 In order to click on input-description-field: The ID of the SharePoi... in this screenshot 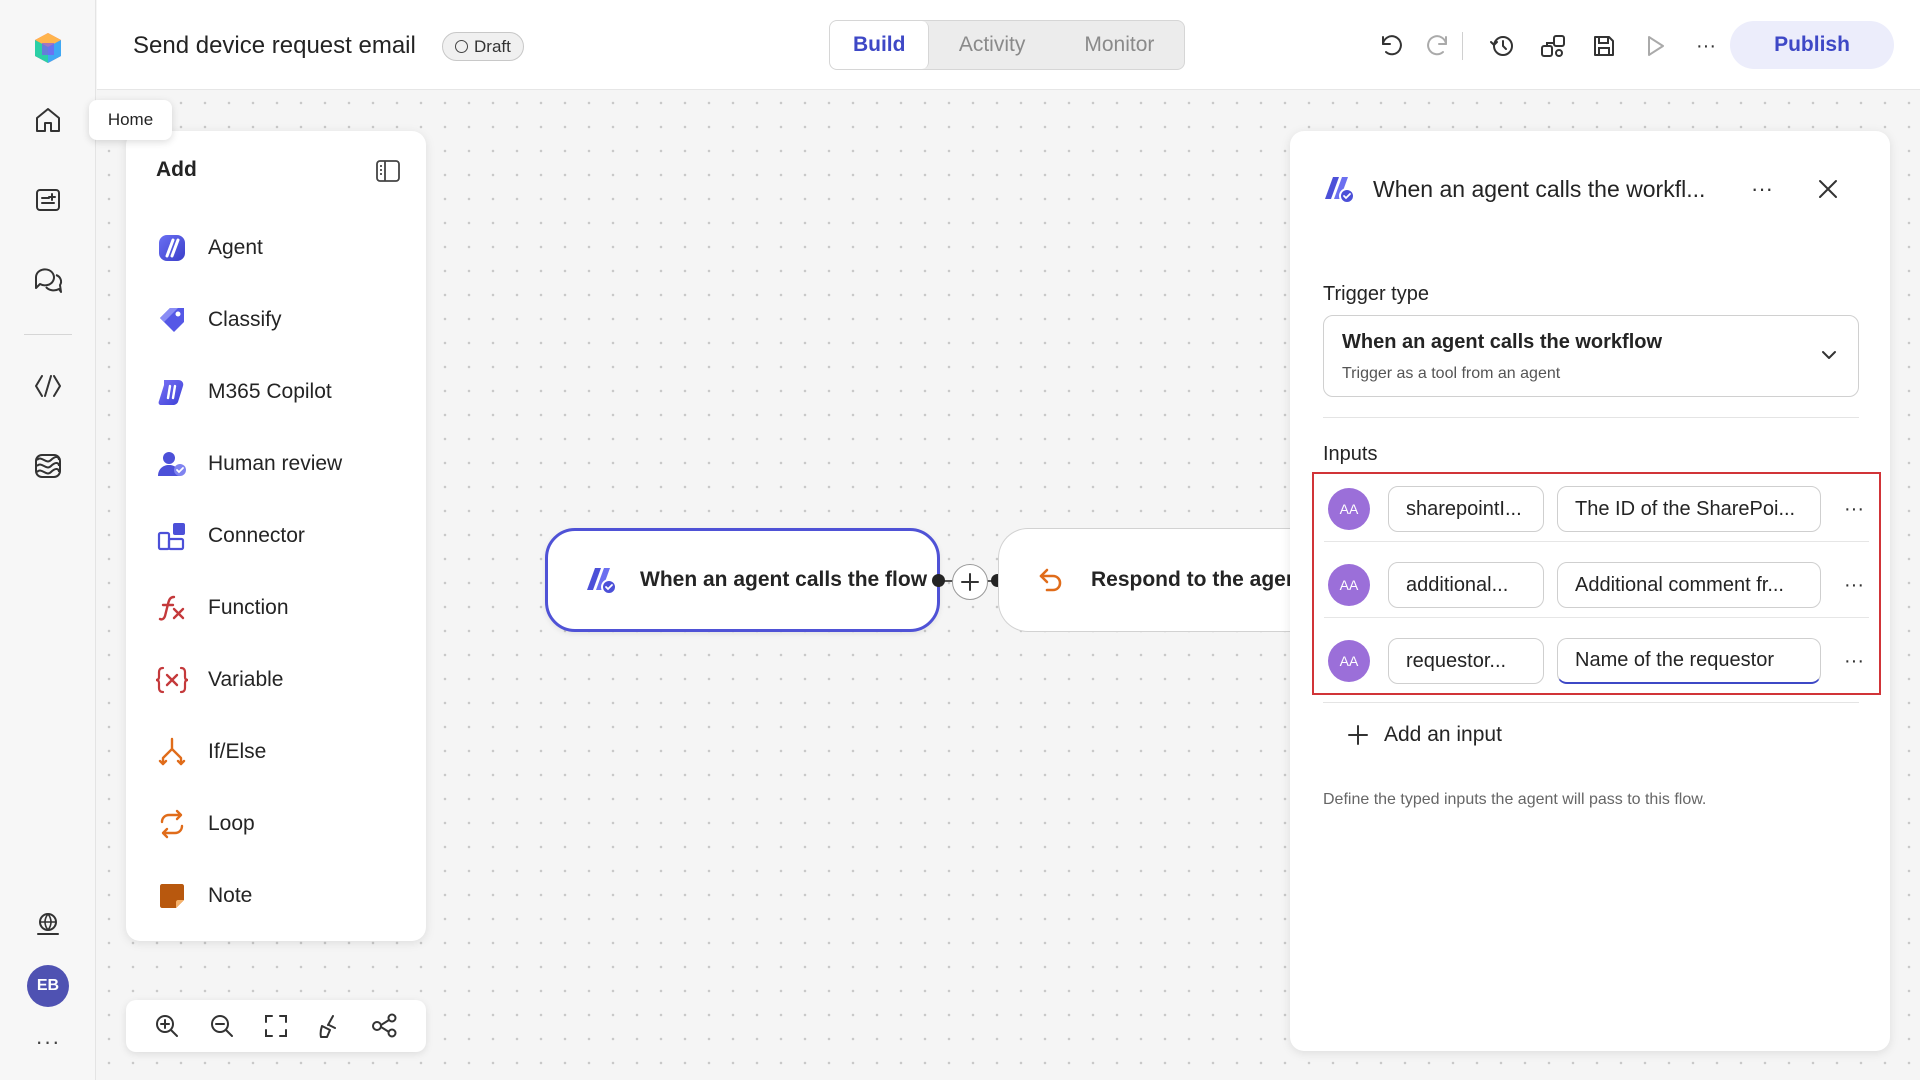, I will do `click(1689, 509)`.